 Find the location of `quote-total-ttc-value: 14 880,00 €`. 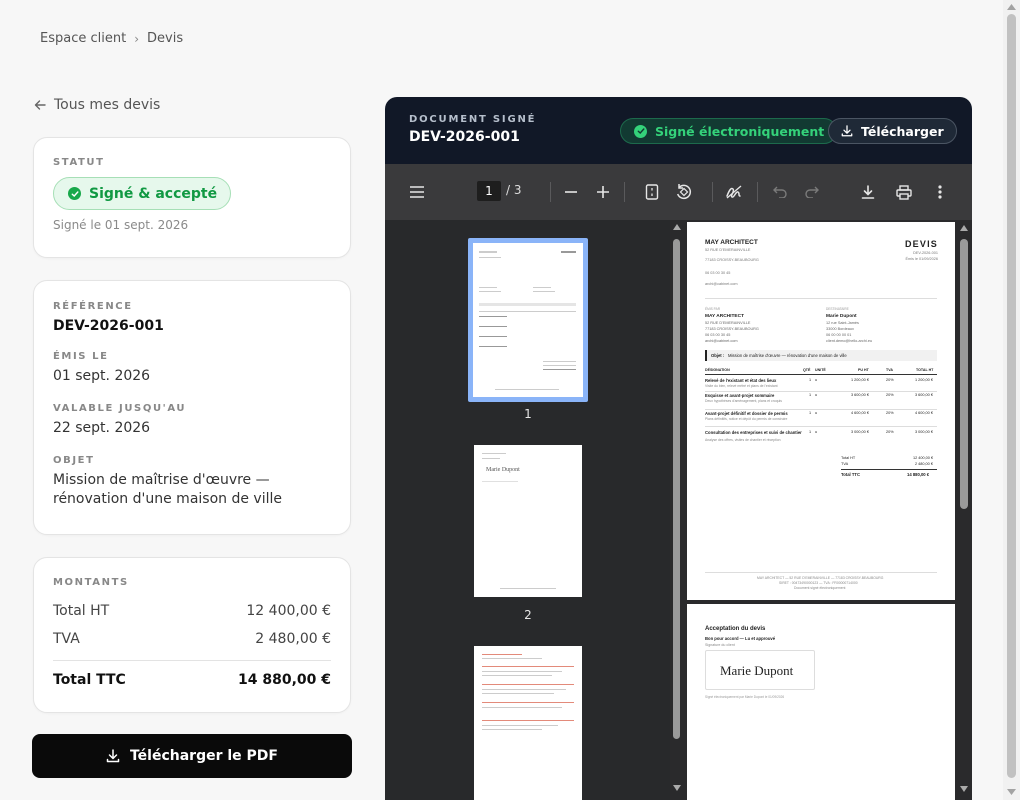

quote-total-ttc-value: 14 880,00 € is located at coordinates (918, 474).